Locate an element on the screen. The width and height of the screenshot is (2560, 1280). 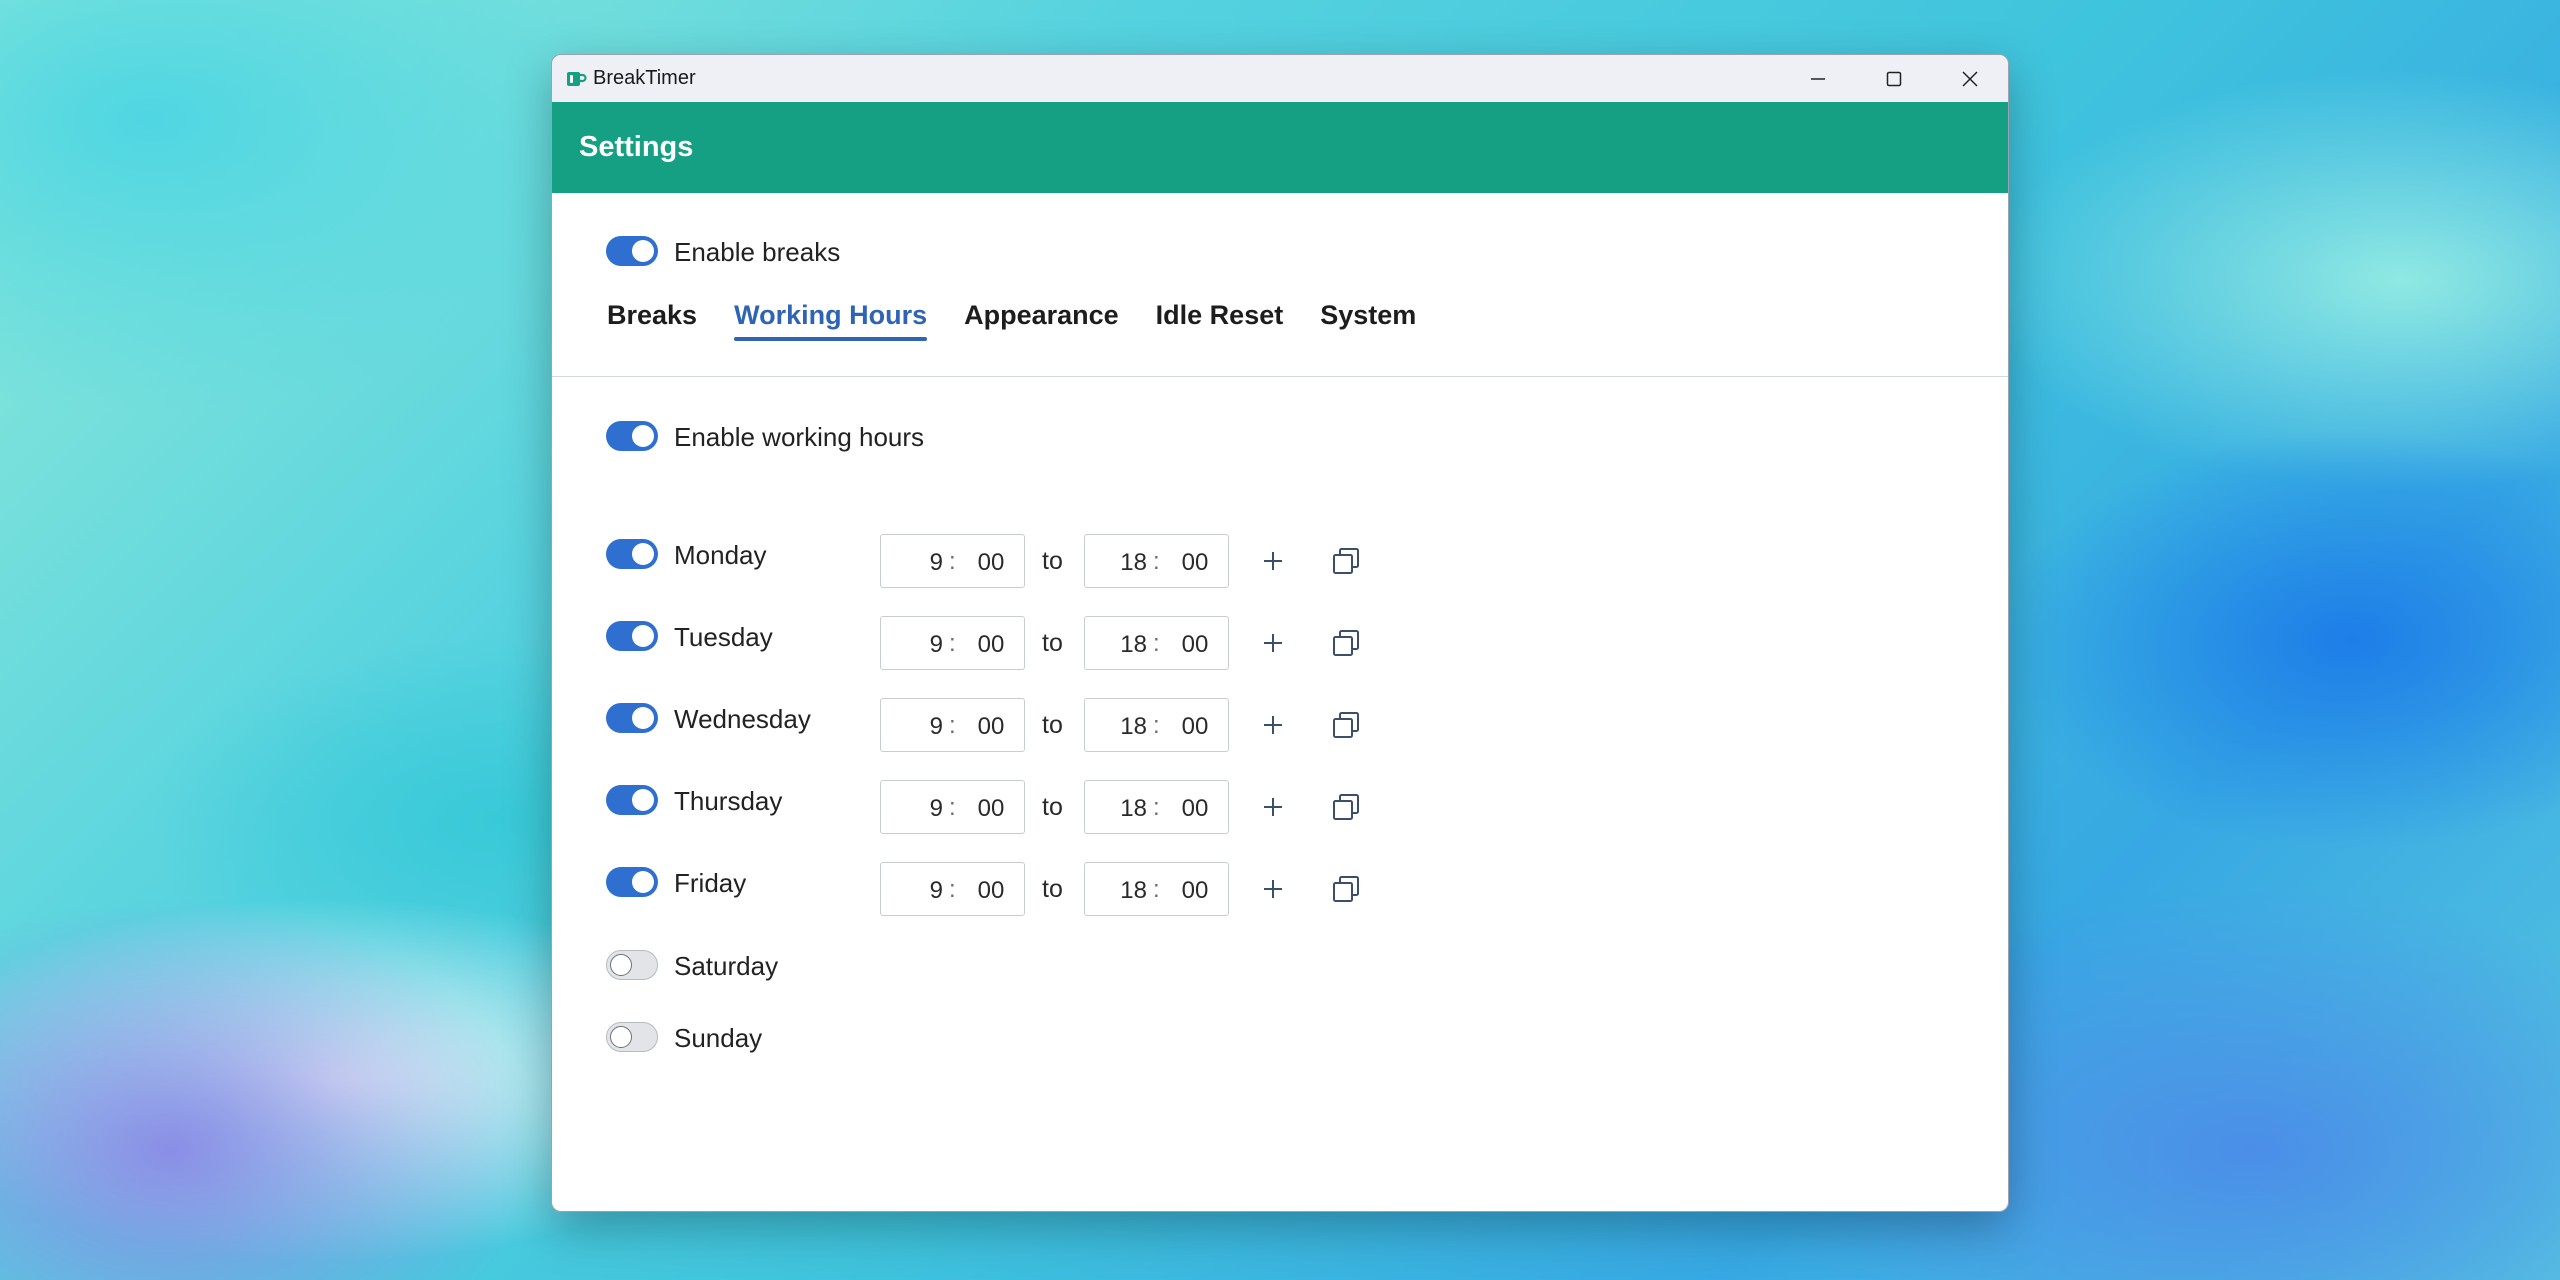
tab-working-hours: Working Hours is located at coordinates (831, 320).